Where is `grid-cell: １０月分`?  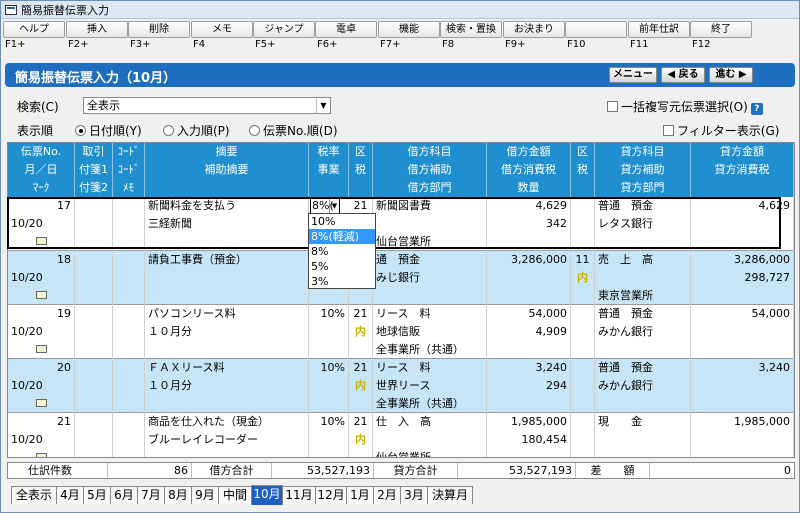 grid-cell: １０月分 is located at coordinates (227, 332).